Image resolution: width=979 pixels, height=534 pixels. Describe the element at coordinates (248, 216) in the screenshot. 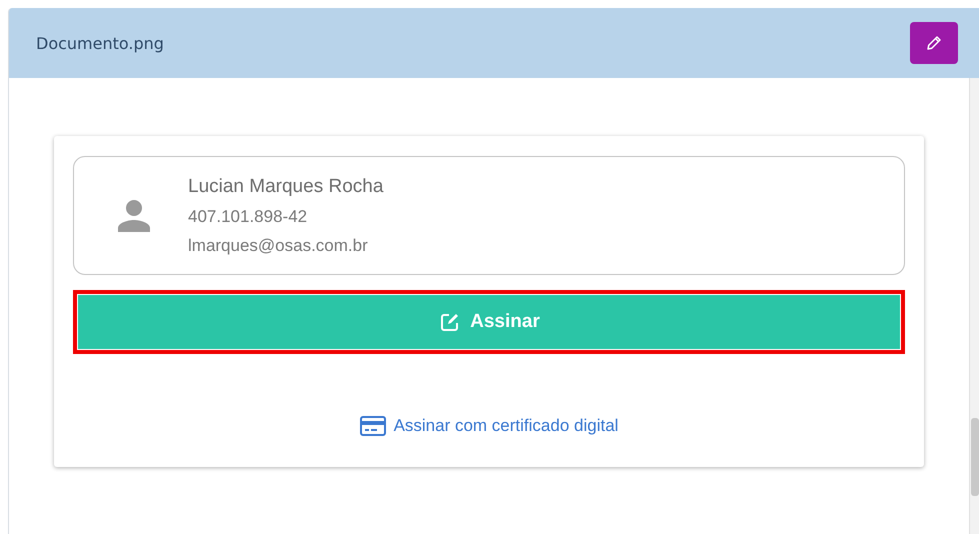

I see `signer-document: 407.101.898-42` at that location.